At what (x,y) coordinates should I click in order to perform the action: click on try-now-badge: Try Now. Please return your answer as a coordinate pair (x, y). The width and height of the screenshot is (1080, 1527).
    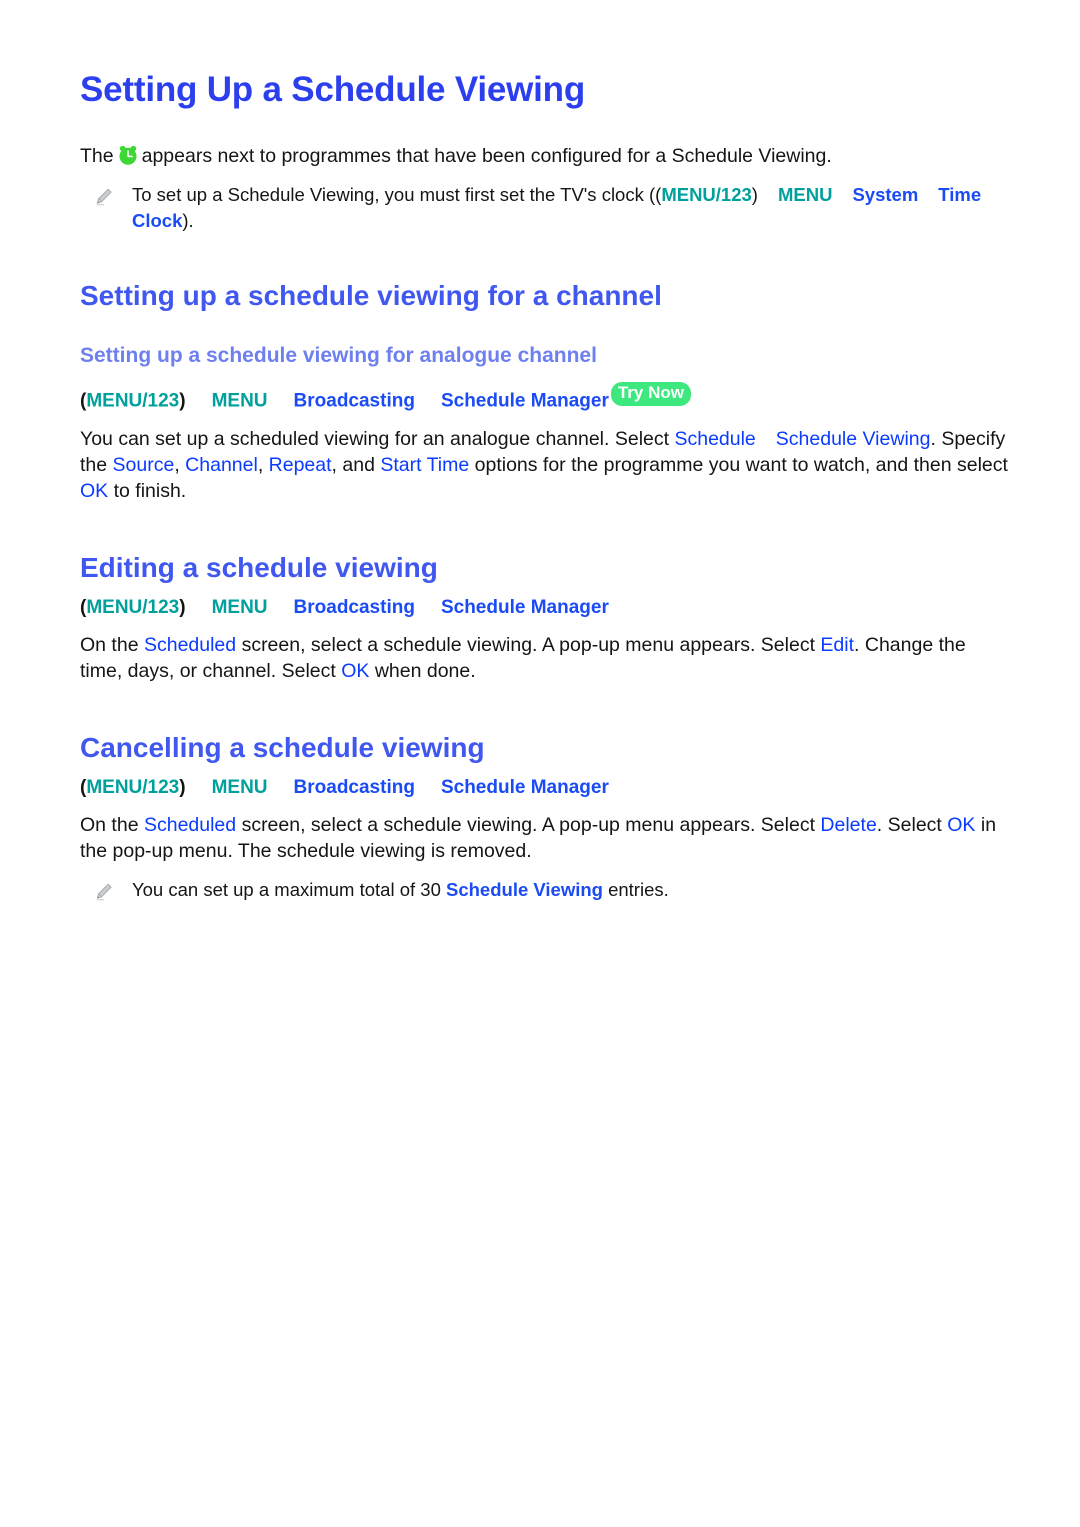
    Looking at the image, I should click on (650, 393).